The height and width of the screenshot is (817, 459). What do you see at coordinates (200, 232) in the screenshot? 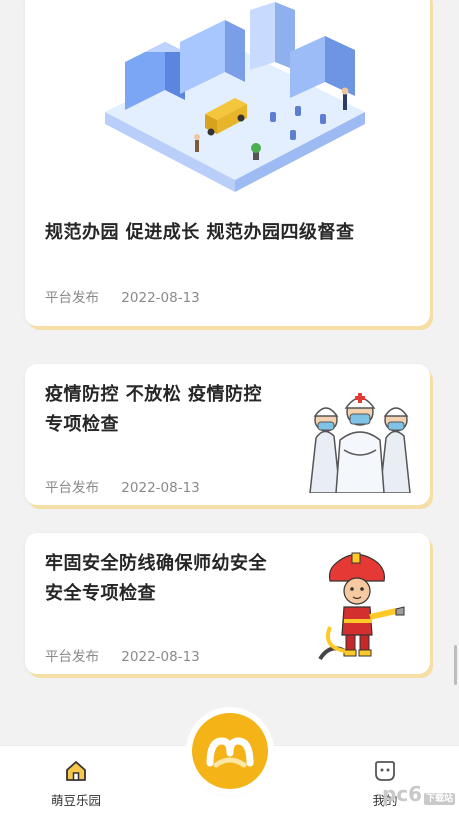
I see `news-title: 规范办园 促进成长 规范办园四级督查` at bounding box center [200, 232].